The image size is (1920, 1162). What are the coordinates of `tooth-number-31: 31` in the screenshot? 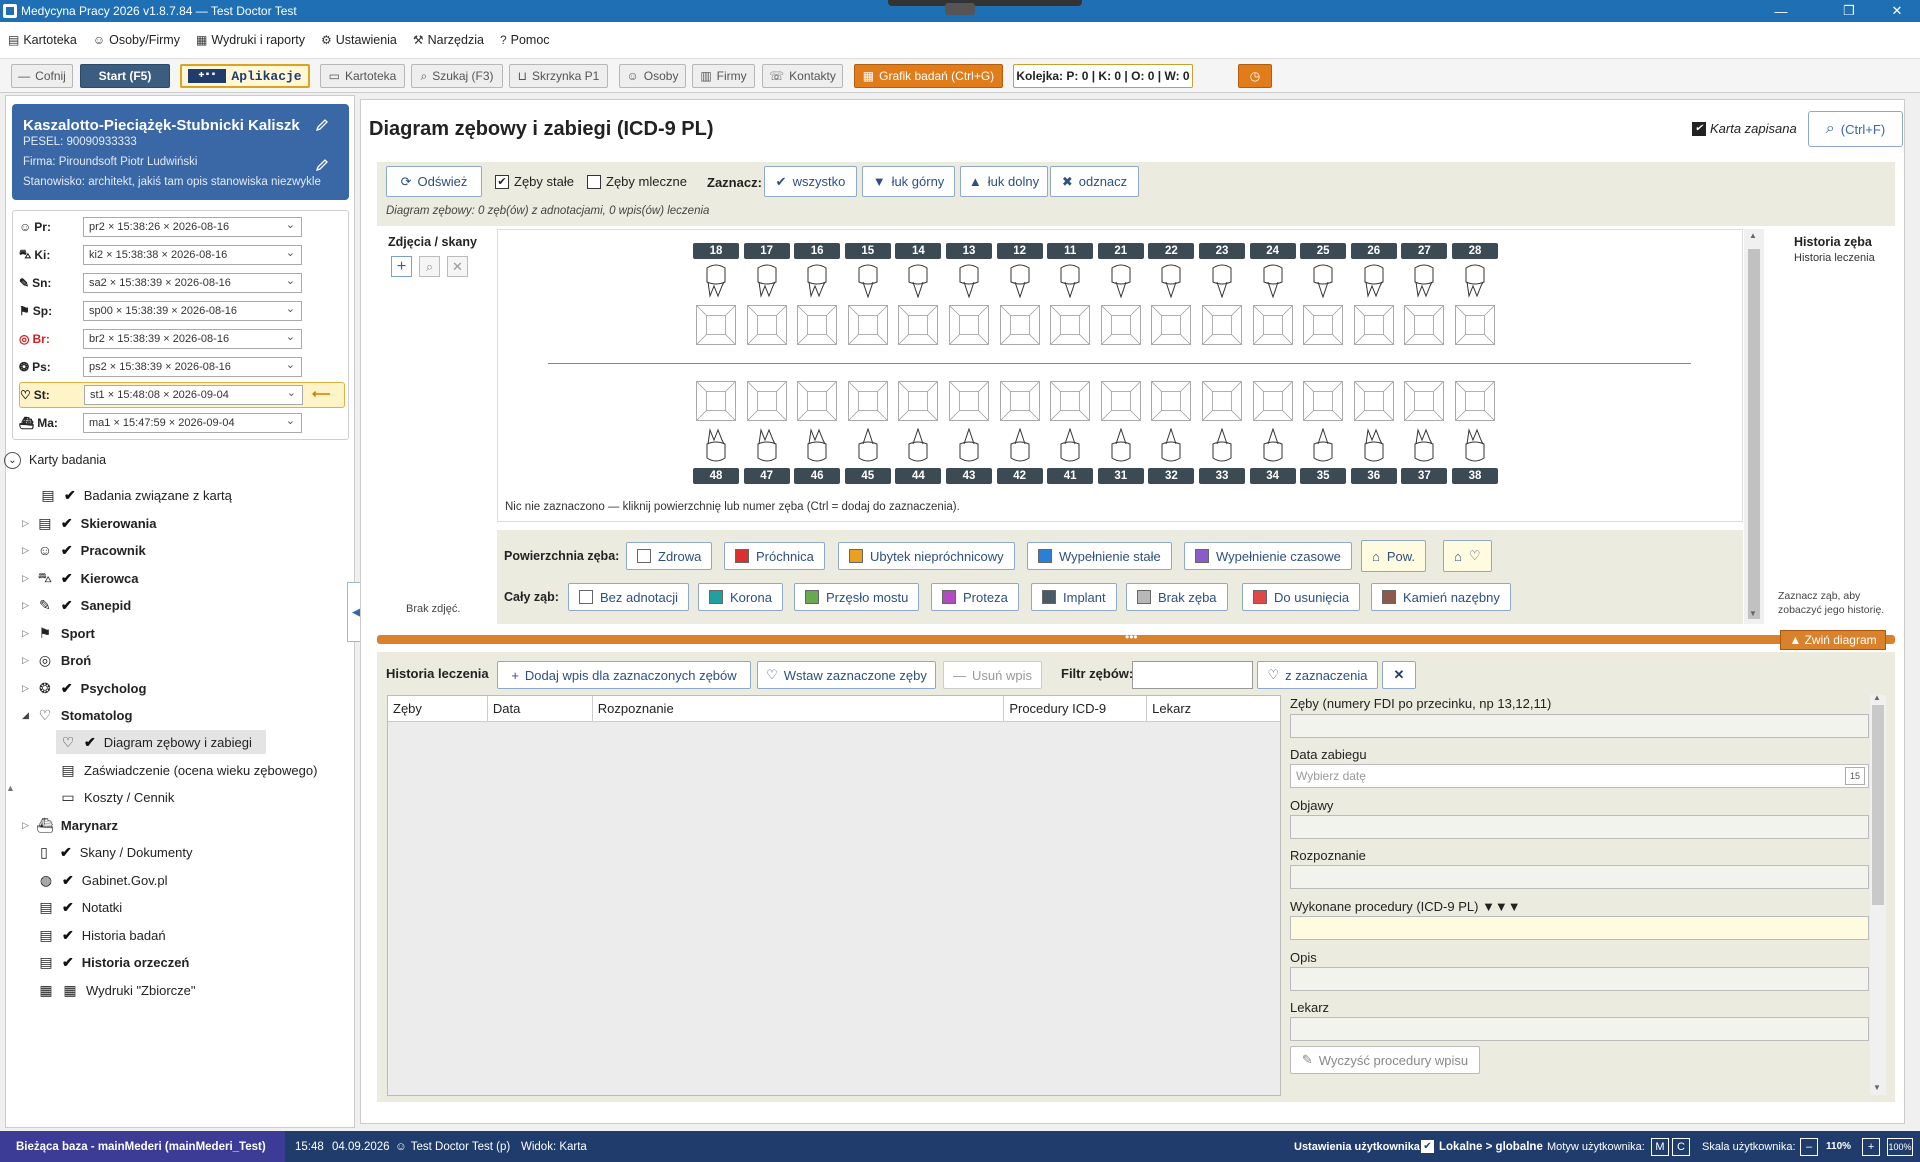 It's located at (1120, 476).